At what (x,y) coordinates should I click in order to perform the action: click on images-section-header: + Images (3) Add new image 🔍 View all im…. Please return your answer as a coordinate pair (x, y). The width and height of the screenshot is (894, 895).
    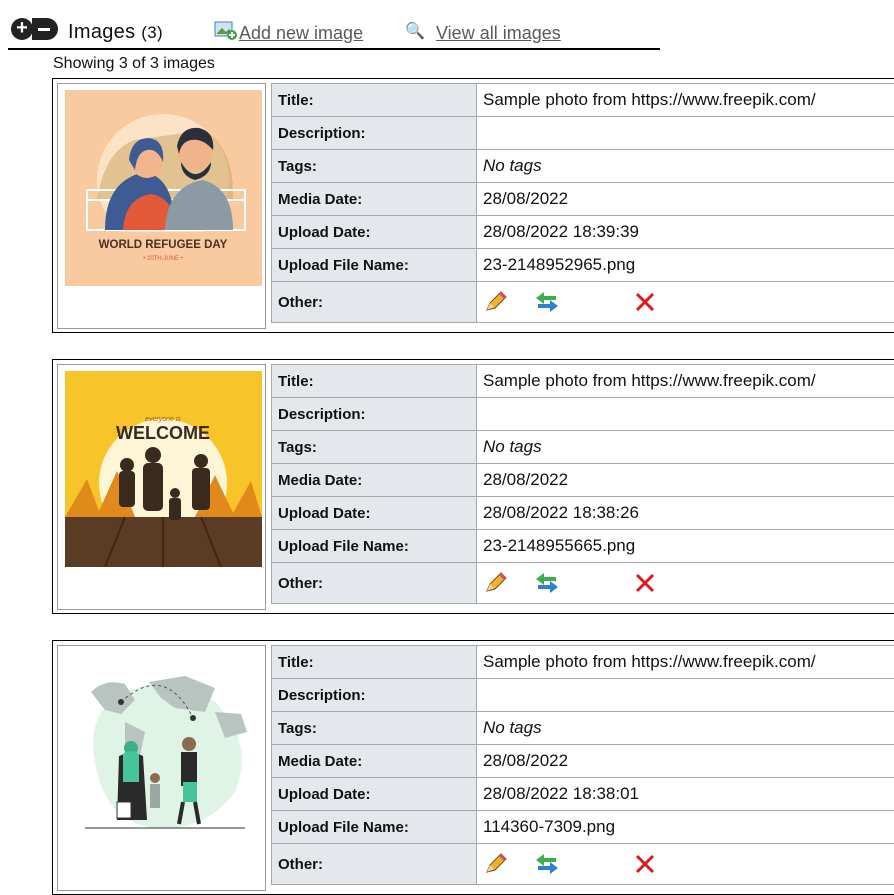
    Looking at the image, I should click on (334, 29).